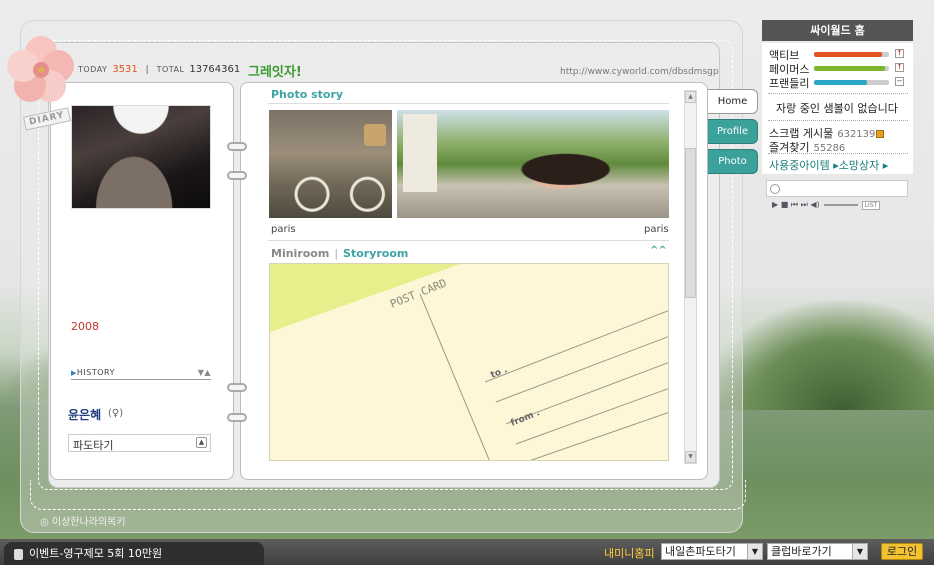 This screenshot has width=934, height=565. What do you see at coordinates (629, 553) in the screenshot?
I see `my-minihompy-link: 내미니홈피` at bounding box center [629, 553].